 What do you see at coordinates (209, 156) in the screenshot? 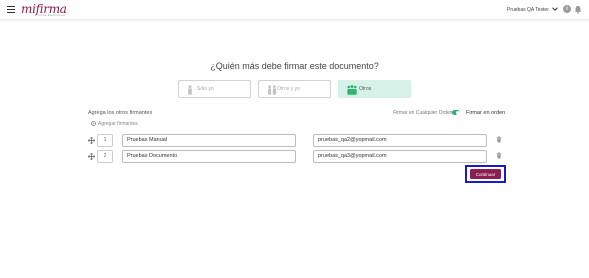
I see `signer-name-field: Pruebas Documento` at bounding box center [209, 156].